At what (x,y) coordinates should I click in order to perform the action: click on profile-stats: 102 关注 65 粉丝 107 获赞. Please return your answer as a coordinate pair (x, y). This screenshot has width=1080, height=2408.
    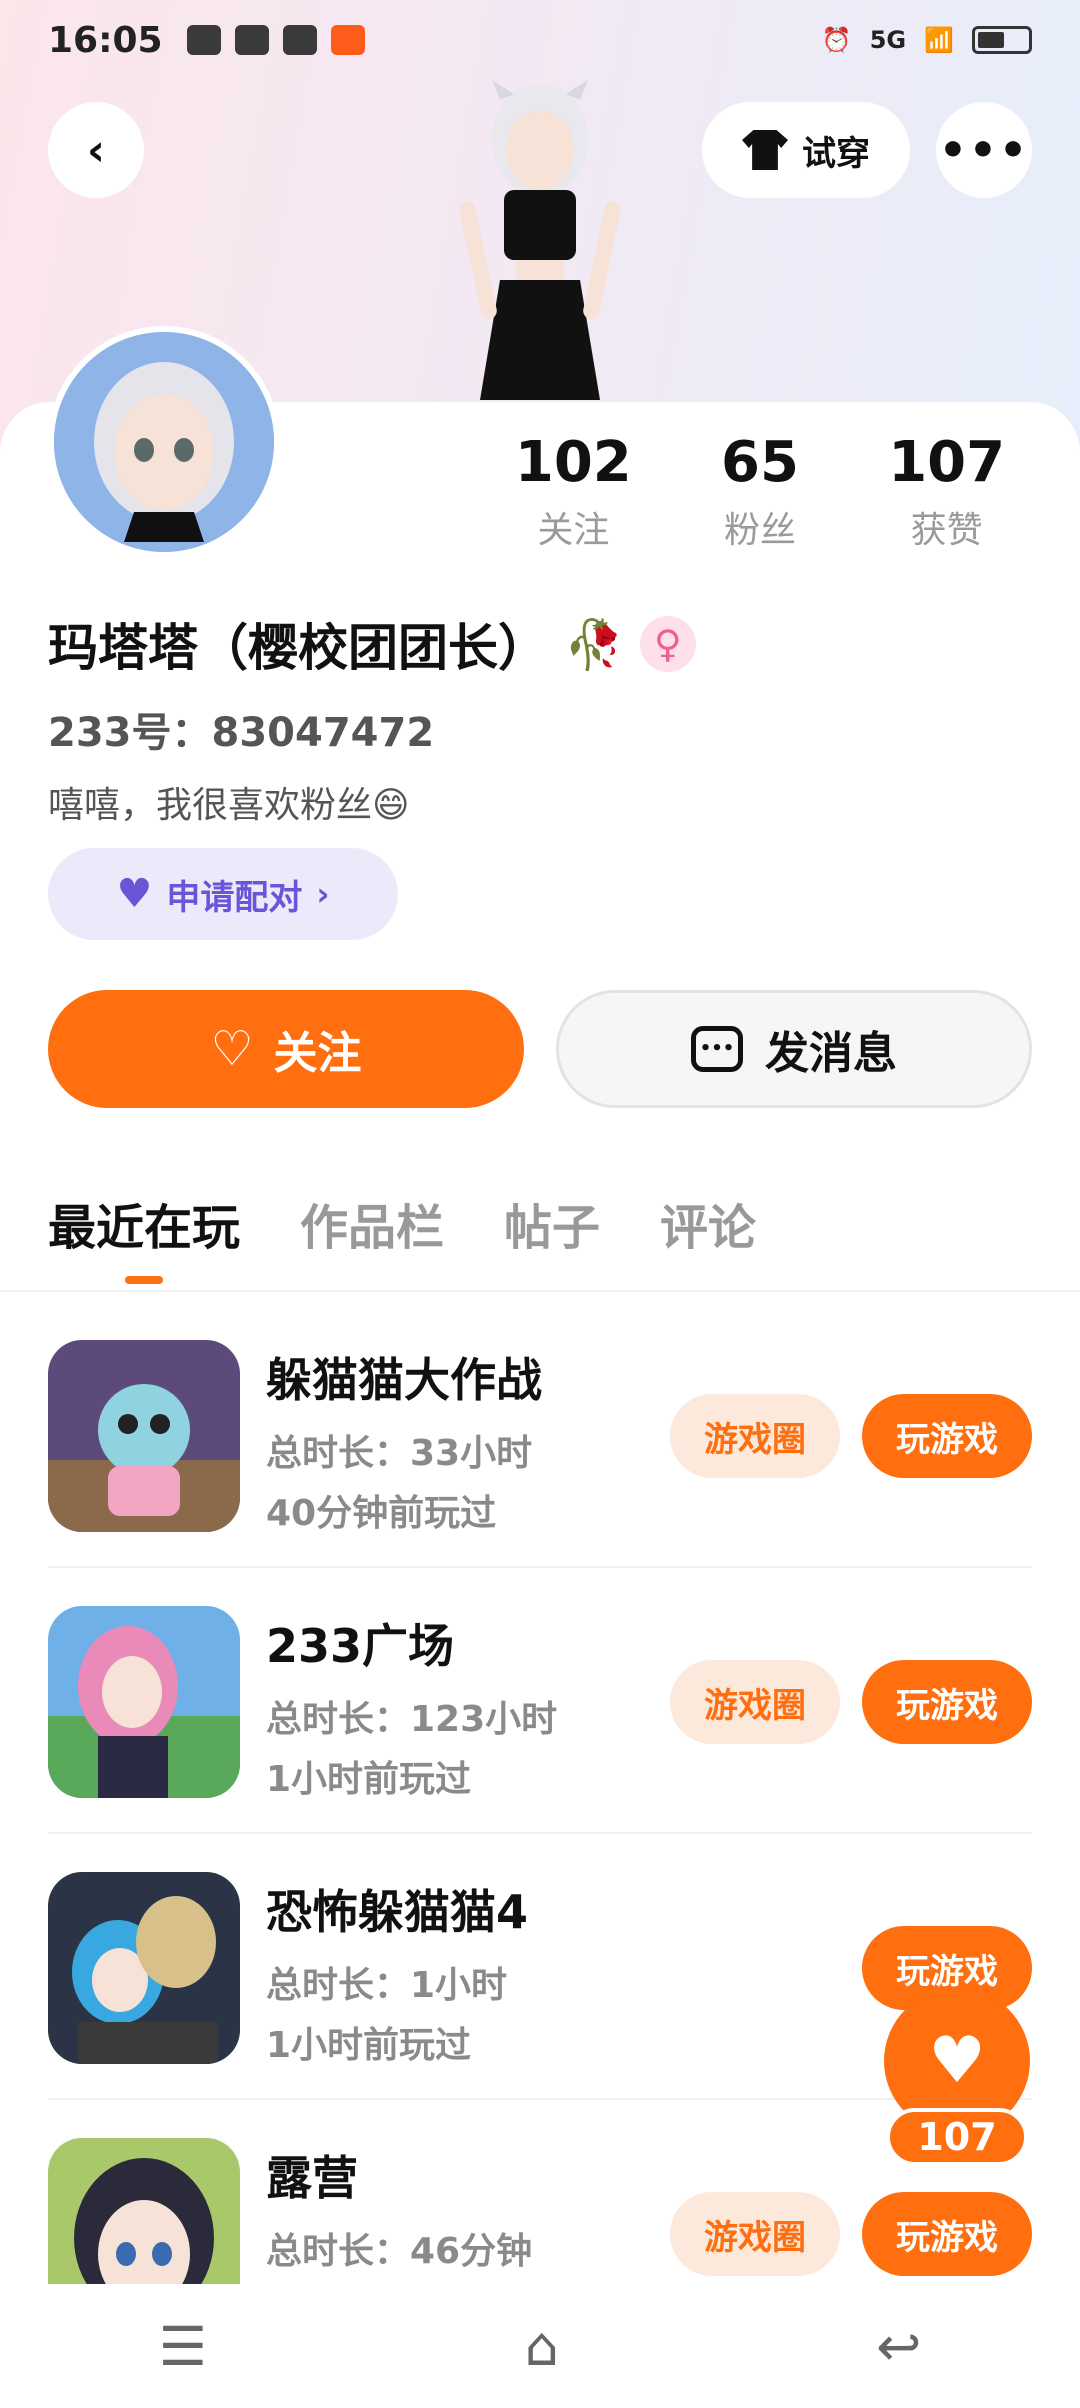
    Looking at the image, I should click on (760, 491).